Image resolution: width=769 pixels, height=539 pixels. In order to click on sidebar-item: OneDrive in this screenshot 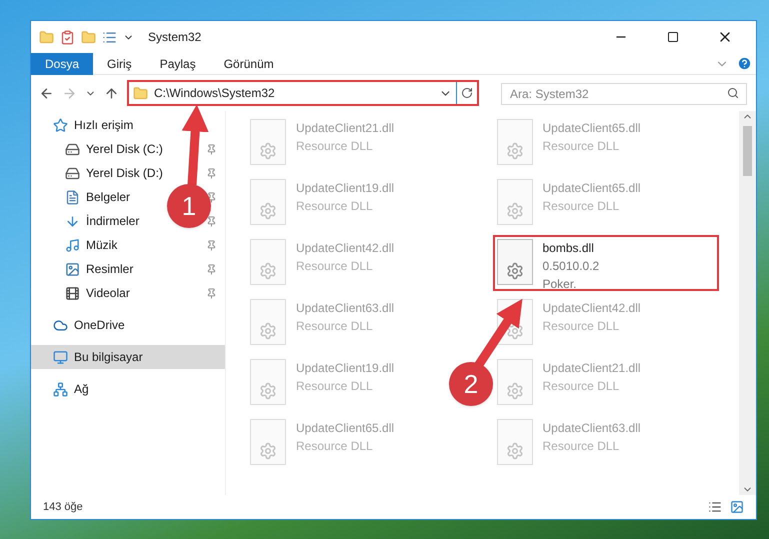, I will do `click(128, 325)`.